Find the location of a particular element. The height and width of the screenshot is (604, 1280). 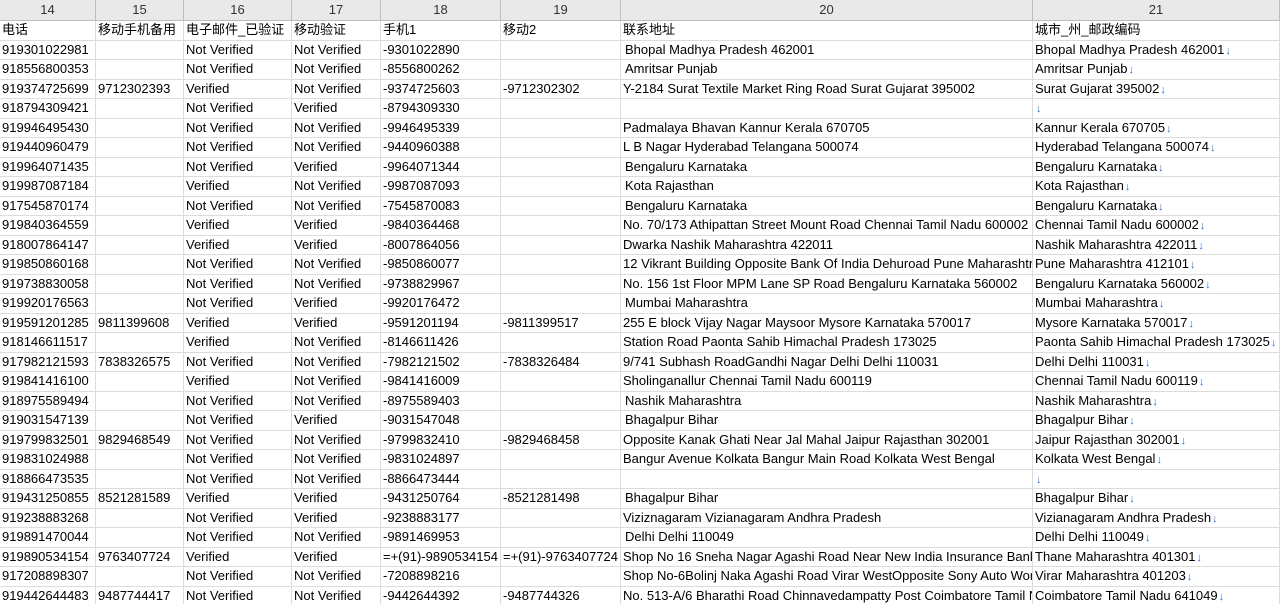

table-cell: Mumbai Maharashtra is located at coordinates (827, 303).